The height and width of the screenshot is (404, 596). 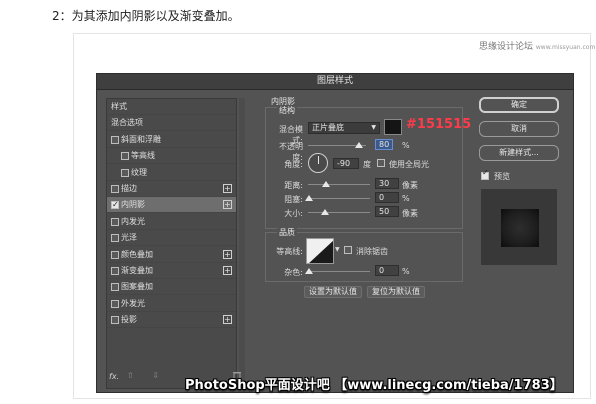 I want to click on color-annotation: #151515, so click(x=439, y=124).